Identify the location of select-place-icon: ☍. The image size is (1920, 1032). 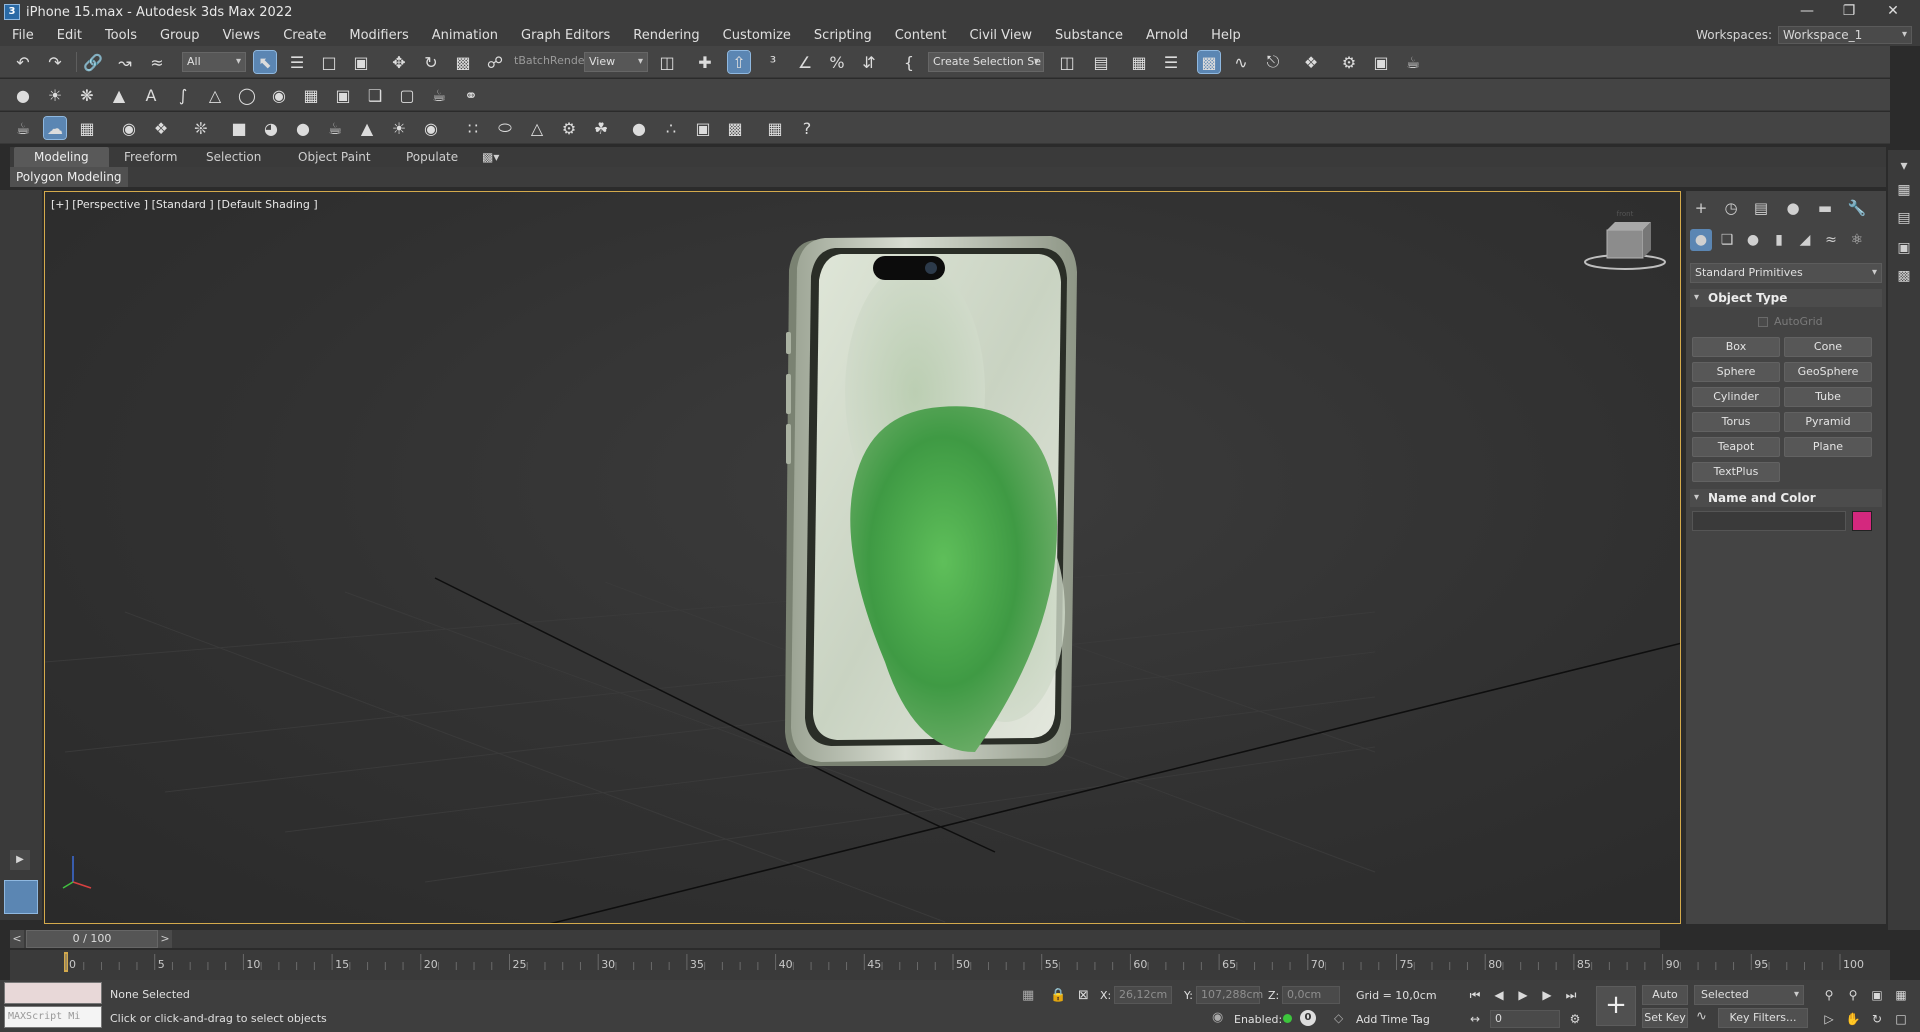
(495, 62).